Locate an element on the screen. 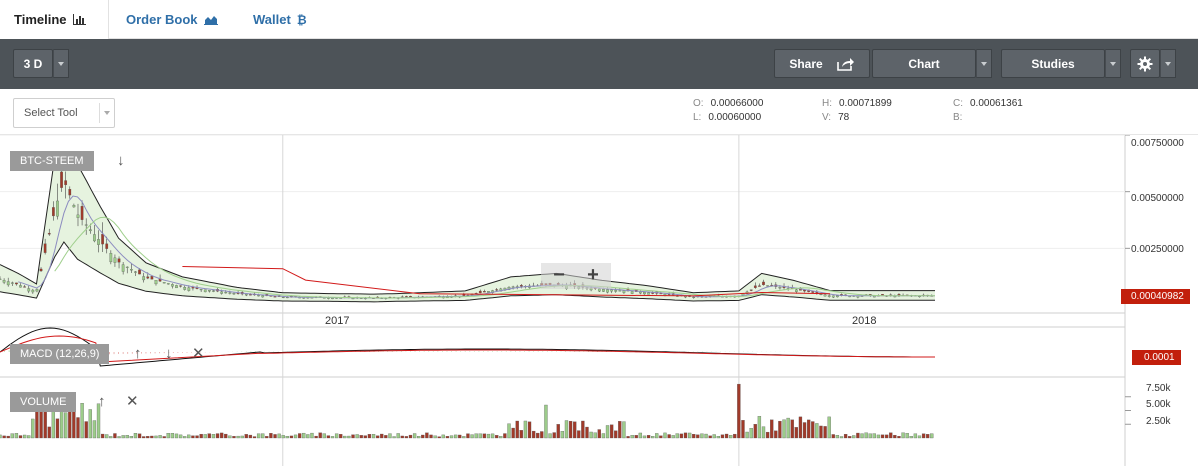 This screenshot has width=1198, height=466. zoom-out-button: − is located at coordinates (559, 275).